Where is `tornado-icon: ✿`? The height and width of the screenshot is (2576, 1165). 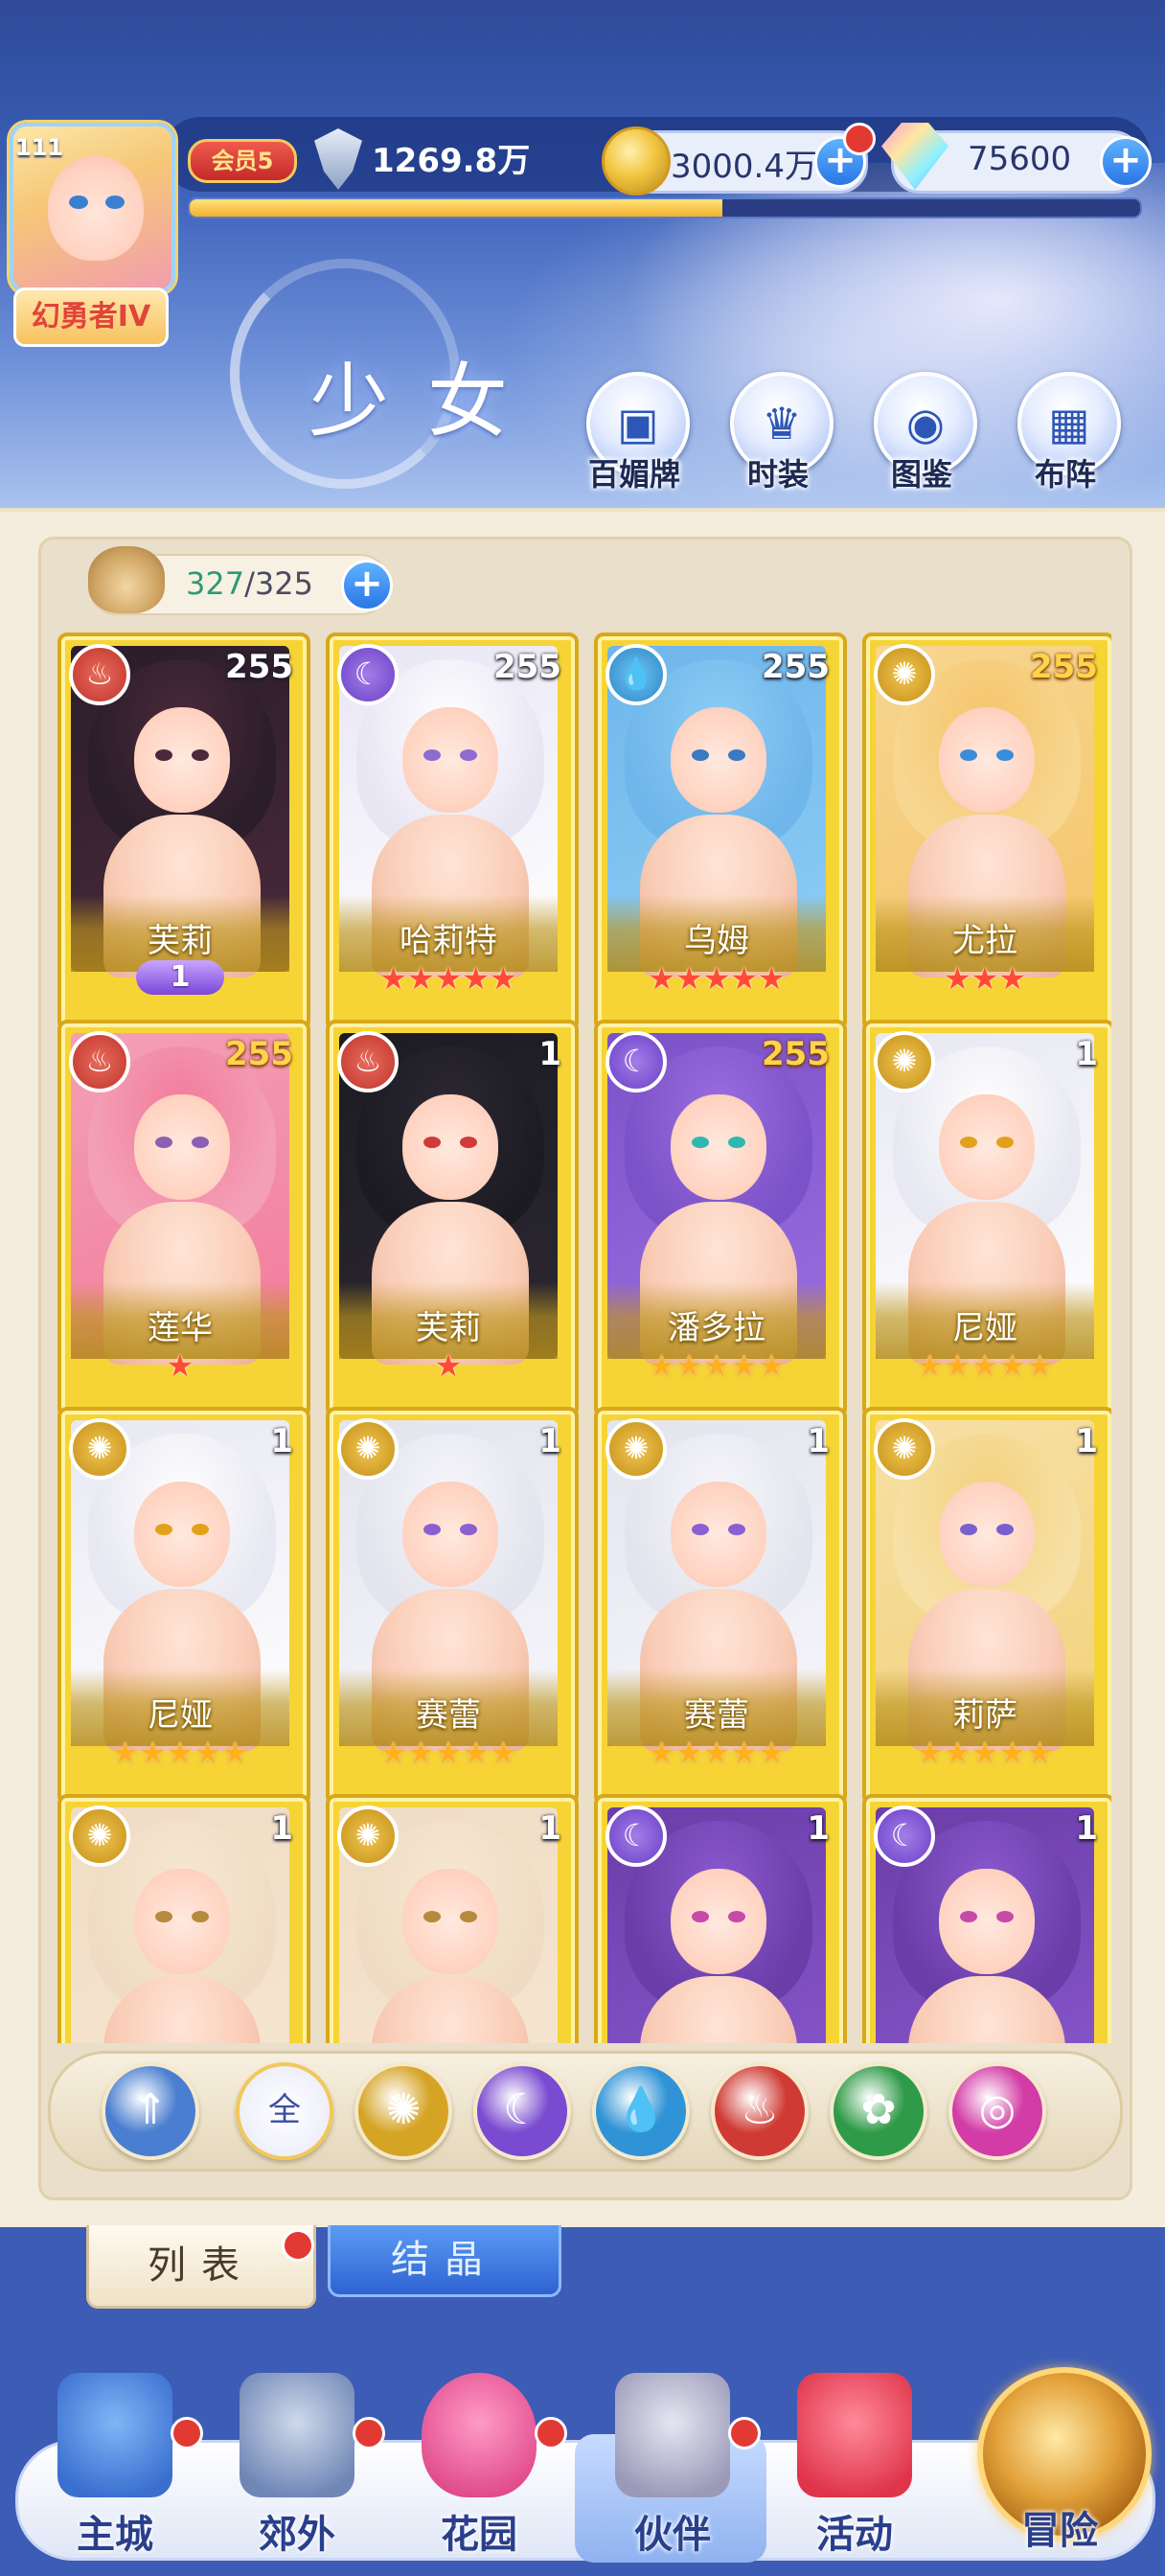
tornado-icon: ✿ is located at coordinates (879, 2110).